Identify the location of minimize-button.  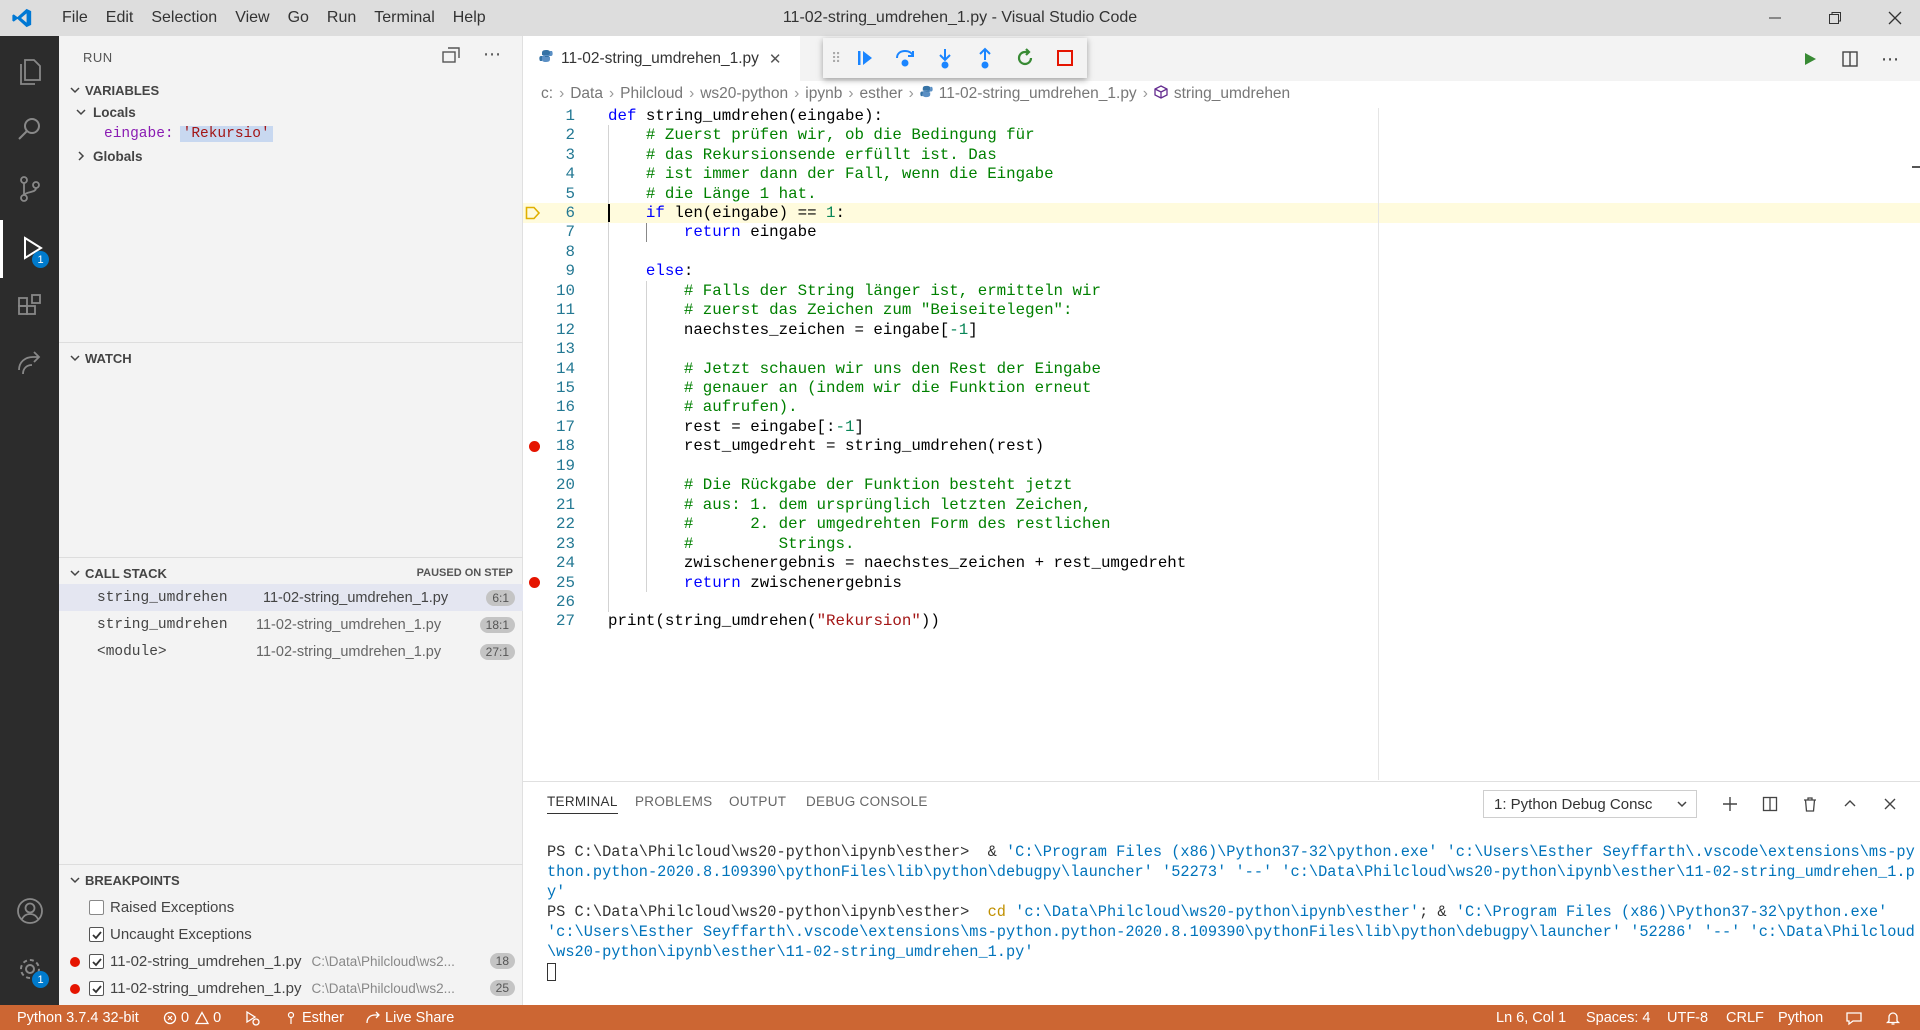
(1775, 18).